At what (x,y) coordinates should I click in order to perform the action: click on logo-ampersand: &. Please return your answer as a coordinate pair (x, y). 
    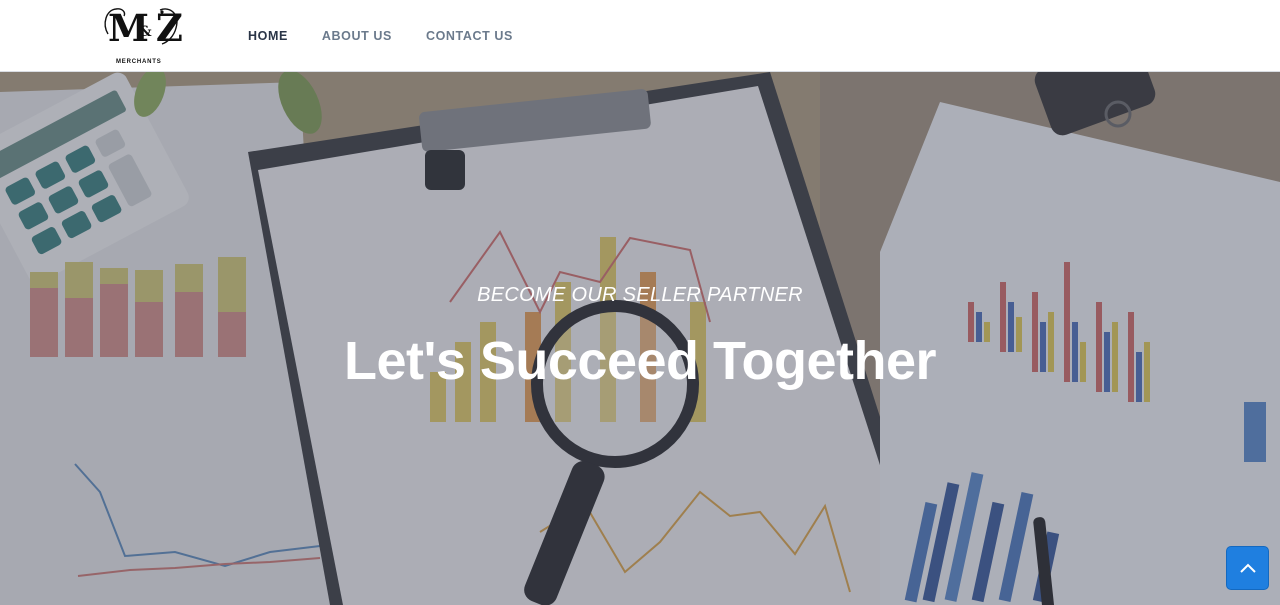
    Looking at the image, I should click on (145, 32).